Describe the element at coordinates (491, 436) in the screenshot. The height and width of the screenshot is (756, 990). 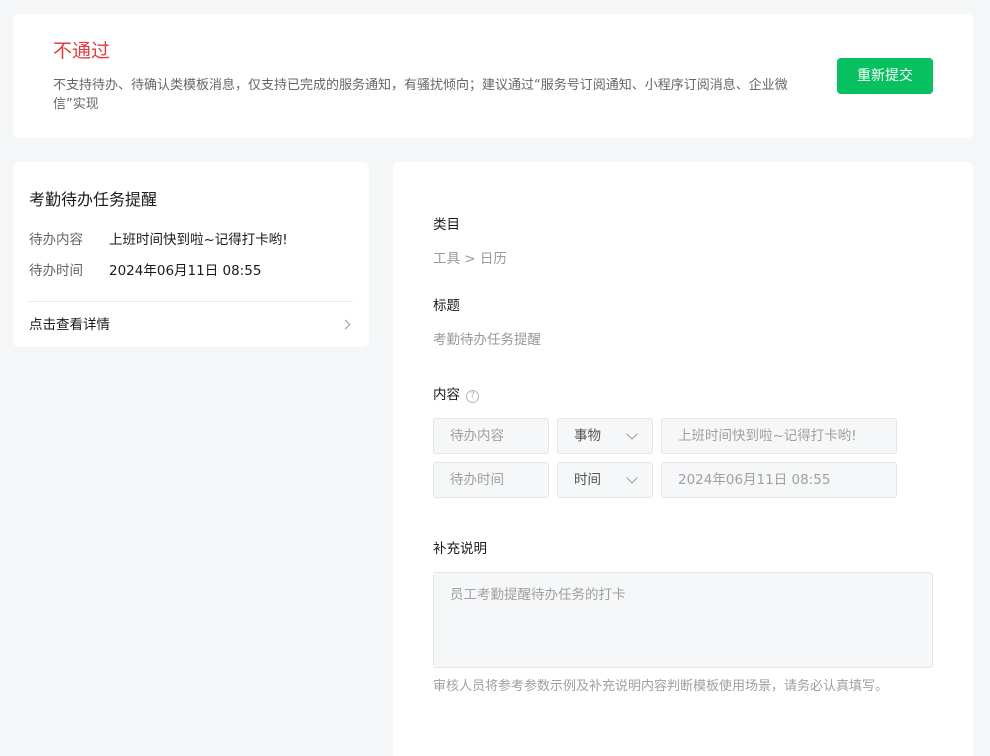
I see `field-name-input: 待办内容` at that location.